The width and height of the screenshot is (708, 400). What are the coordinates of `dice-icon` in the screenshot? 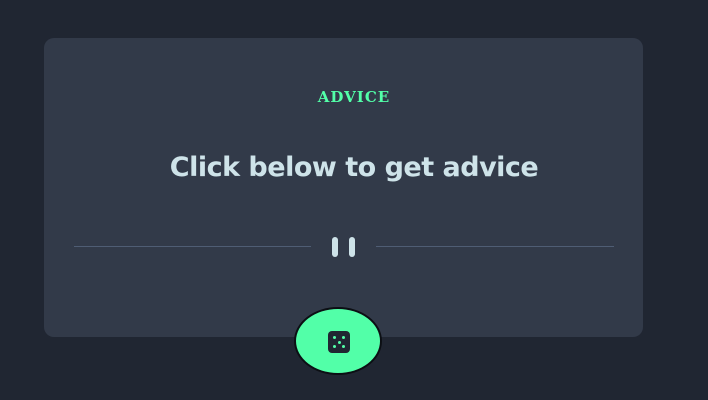 It's located at (339, 342).